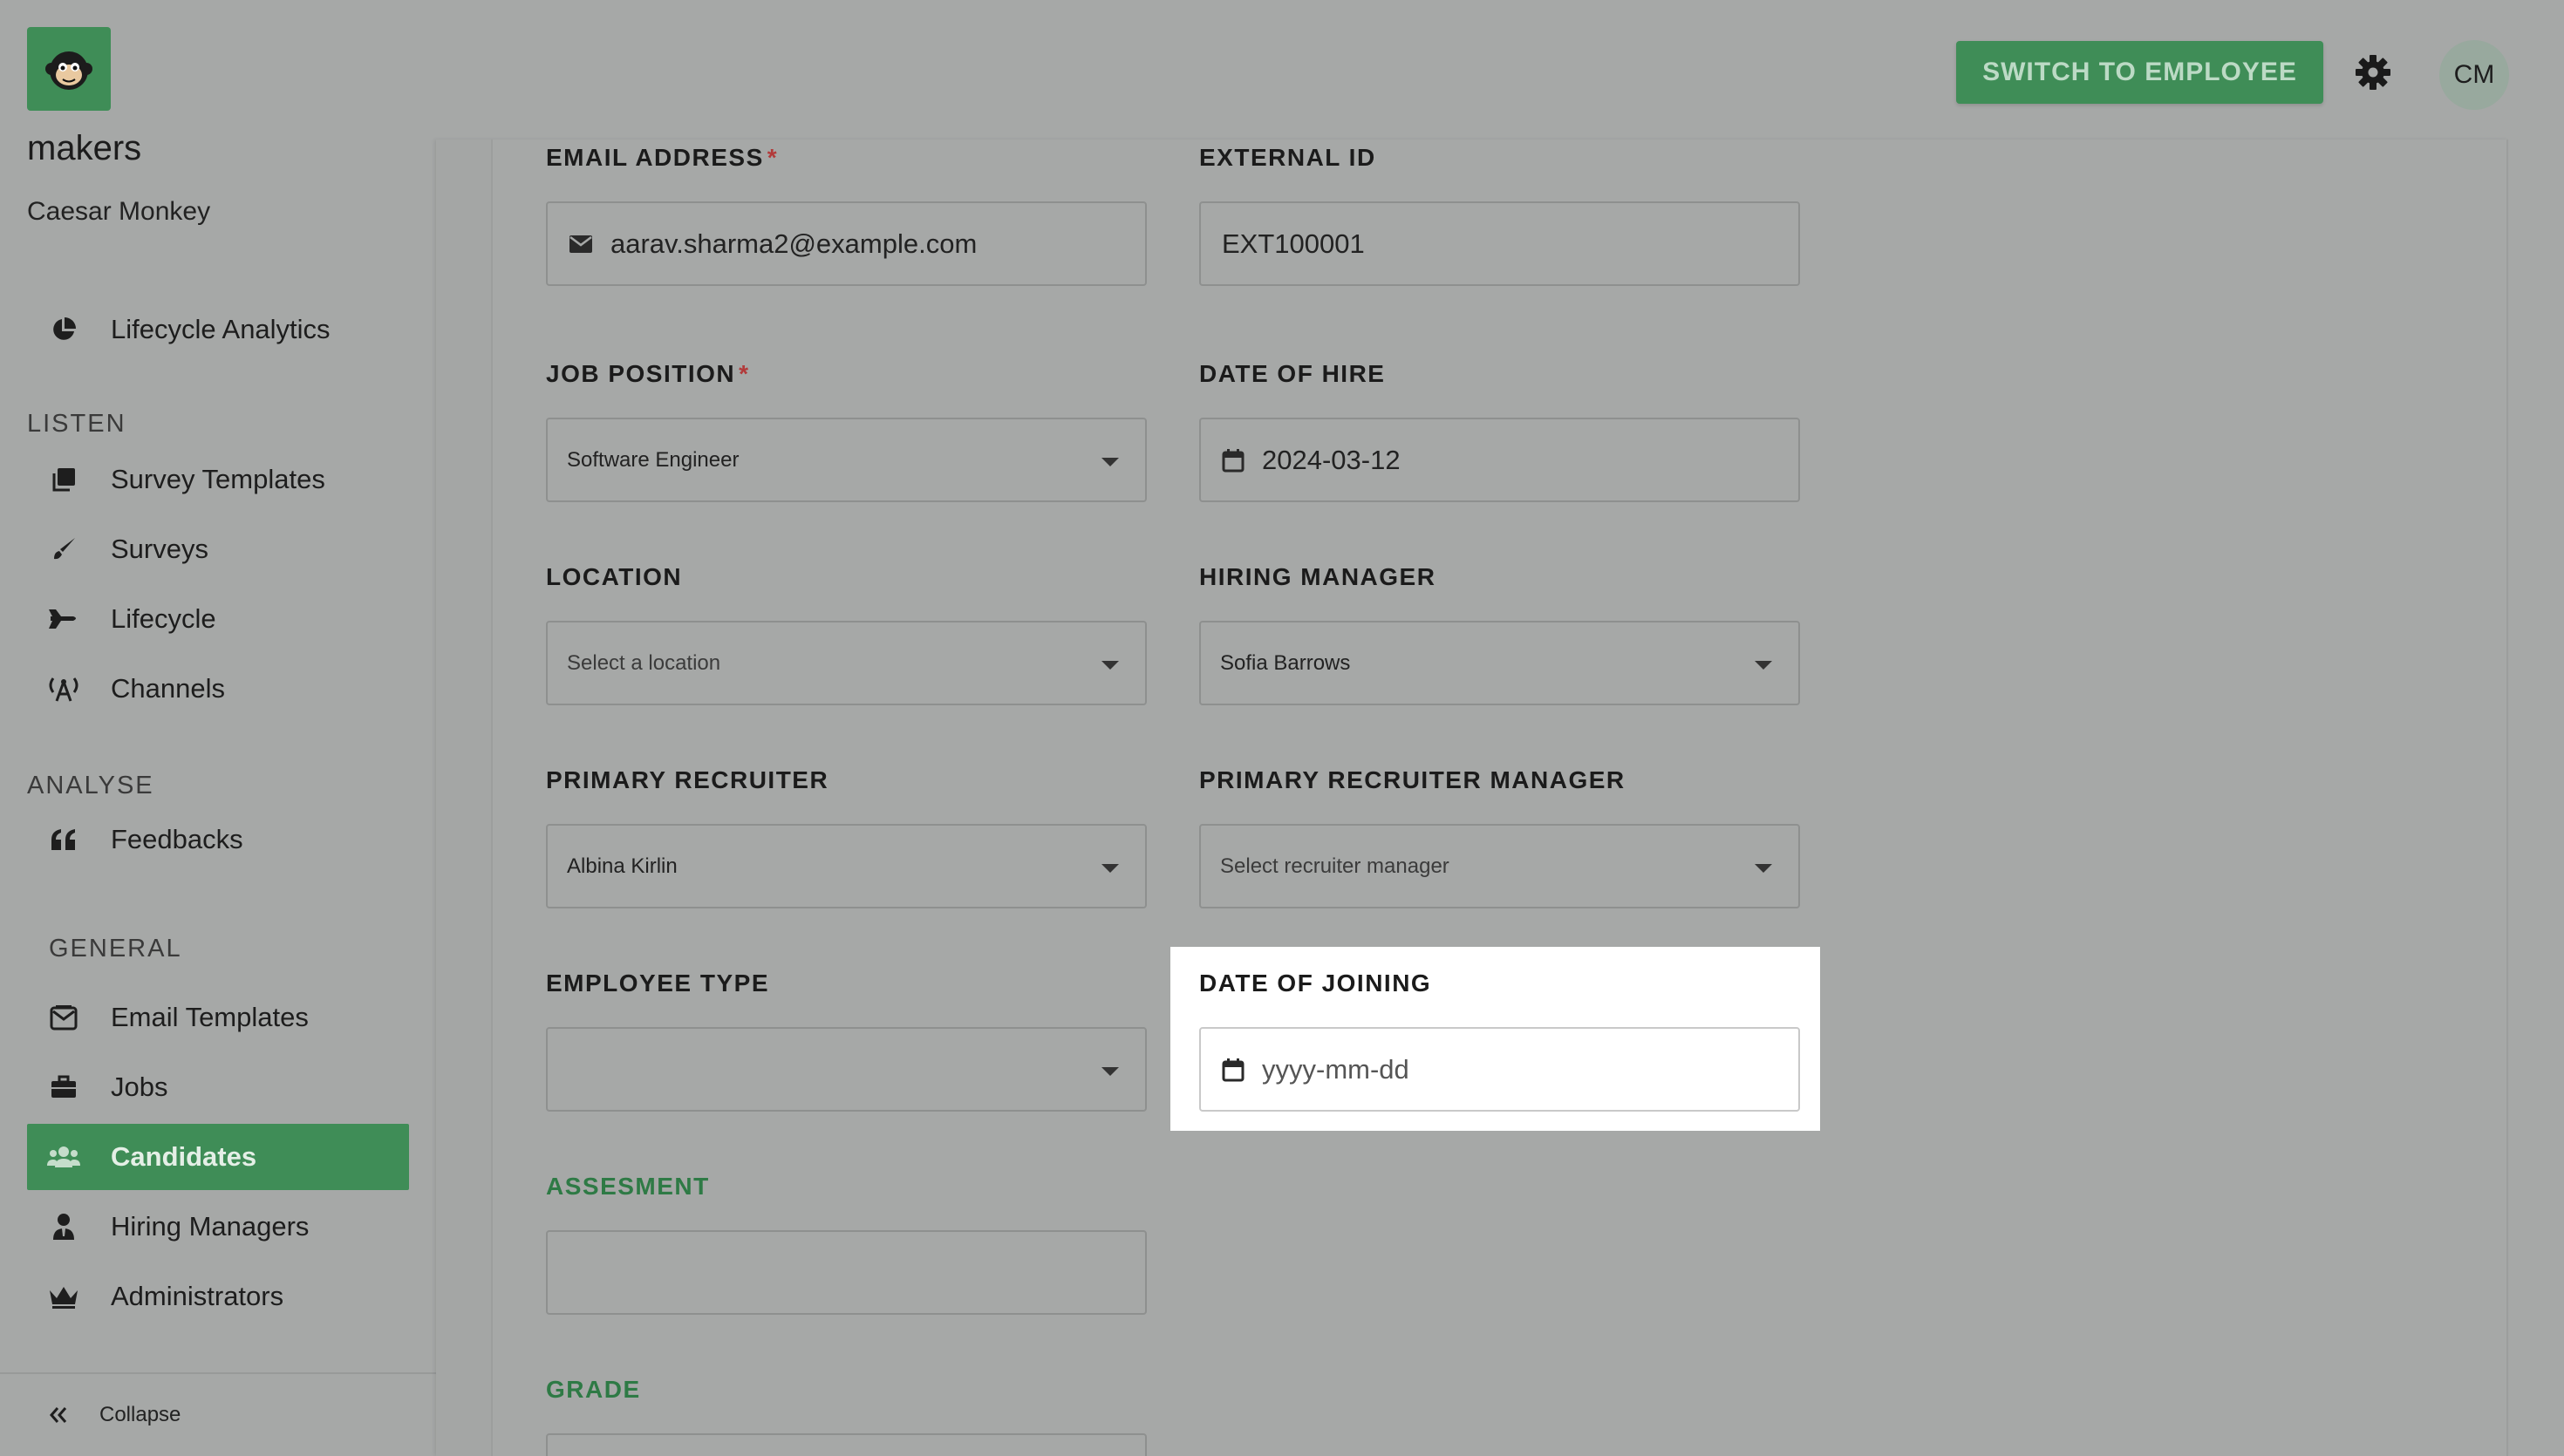  I want to click on mail-bulk-icon, so click(63, 1017).